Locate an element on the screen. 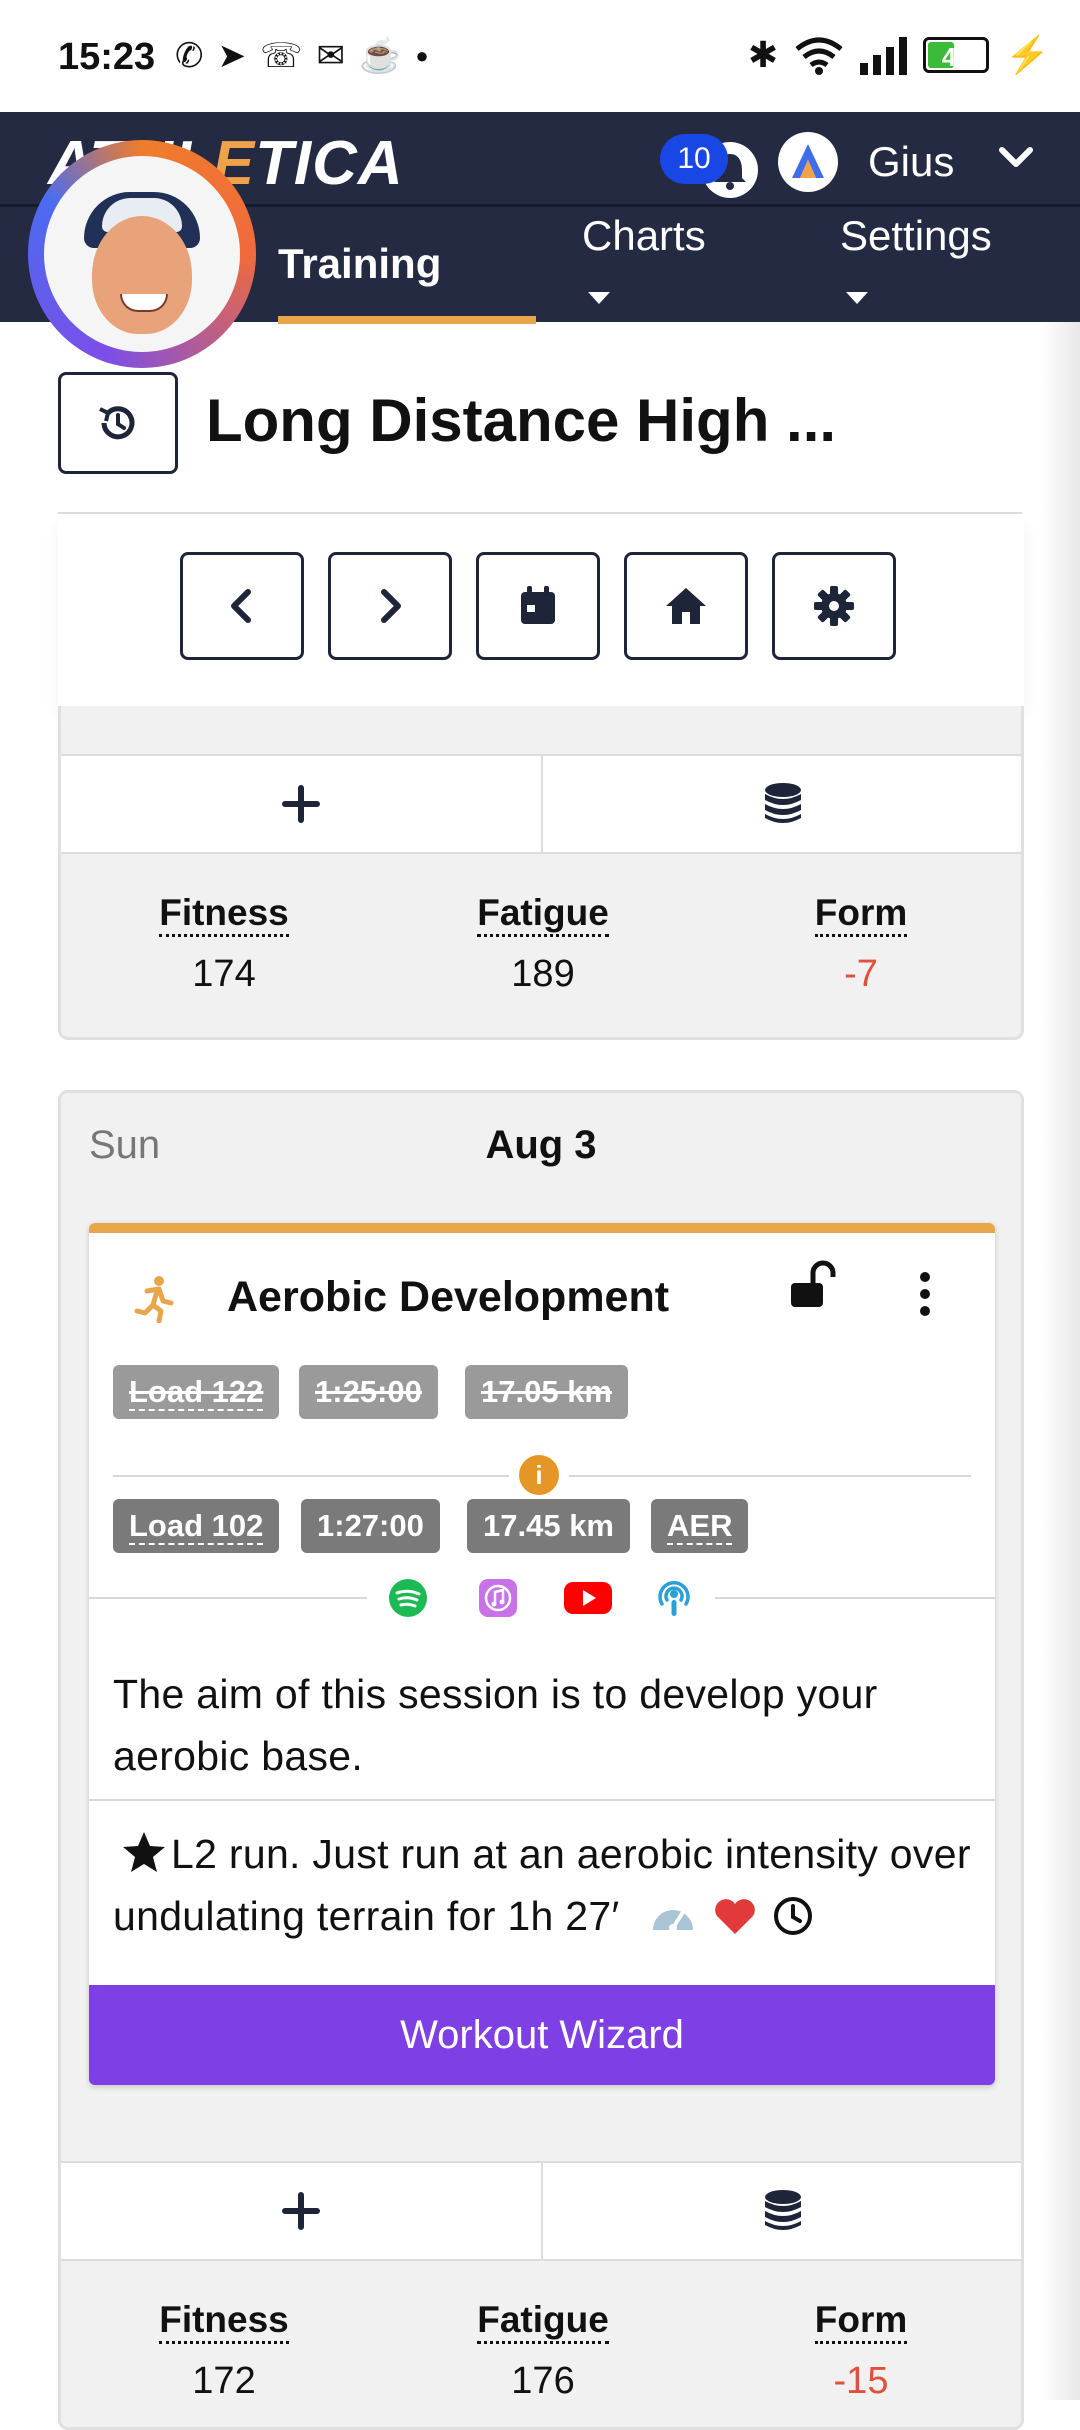 This screenshot has width=1080, height=2430. gear-icon is located at coordinates (834, 606).